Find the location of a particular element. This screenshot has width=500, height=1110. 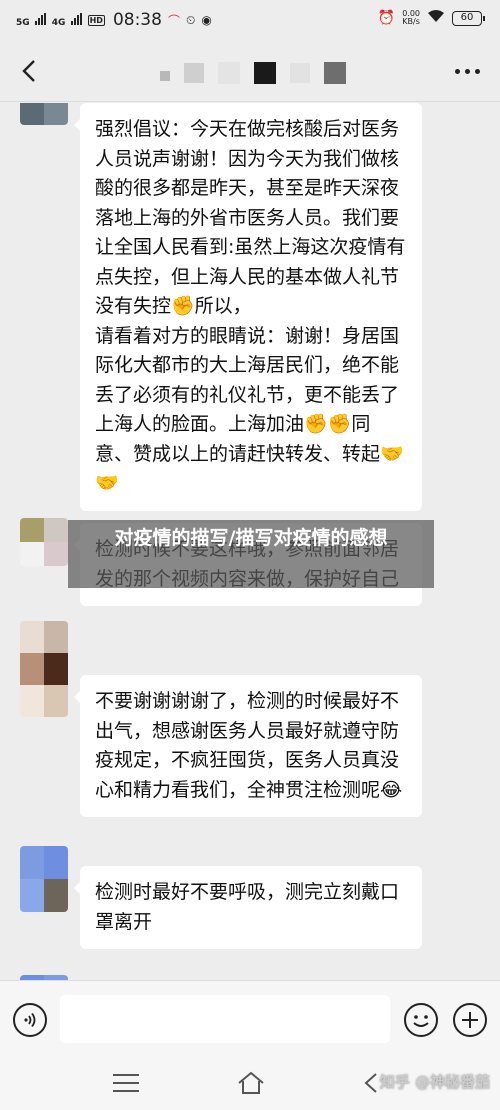

more-button is located at coordinates (467, 71).